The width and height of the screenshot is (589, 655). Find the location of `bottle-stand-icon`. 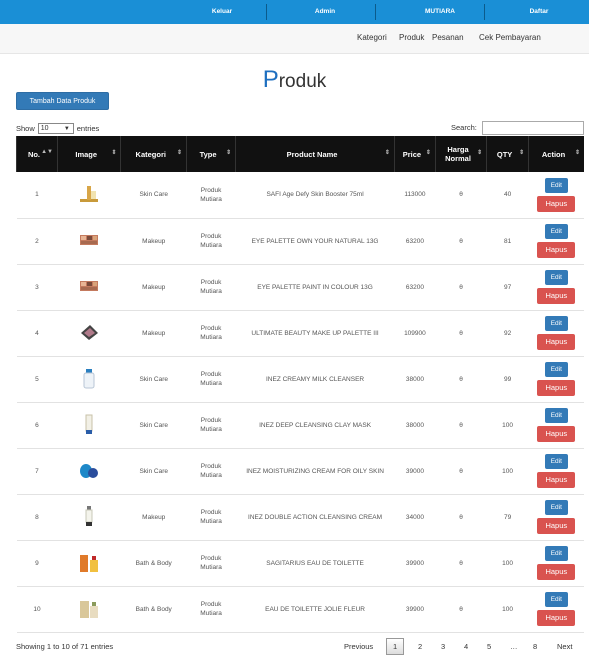

bottle-stand-icon is located at coordinates (89, 194).